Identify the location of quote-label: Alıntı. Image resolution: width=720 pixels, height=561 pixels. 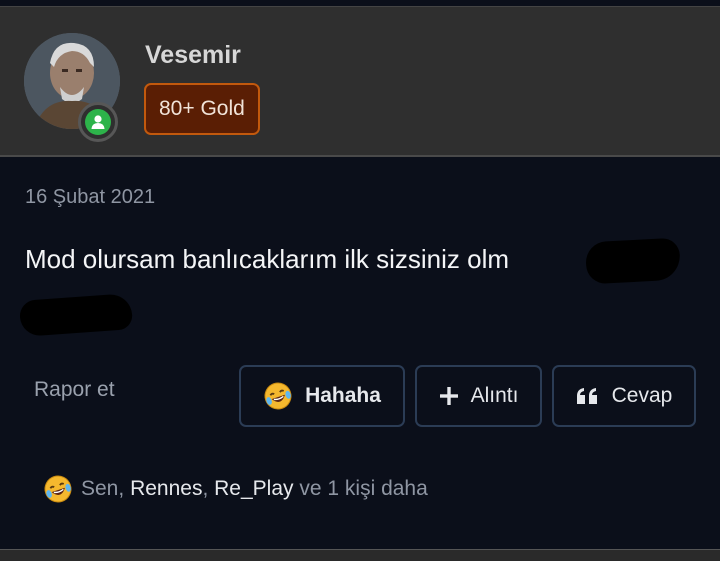
(494, 395).